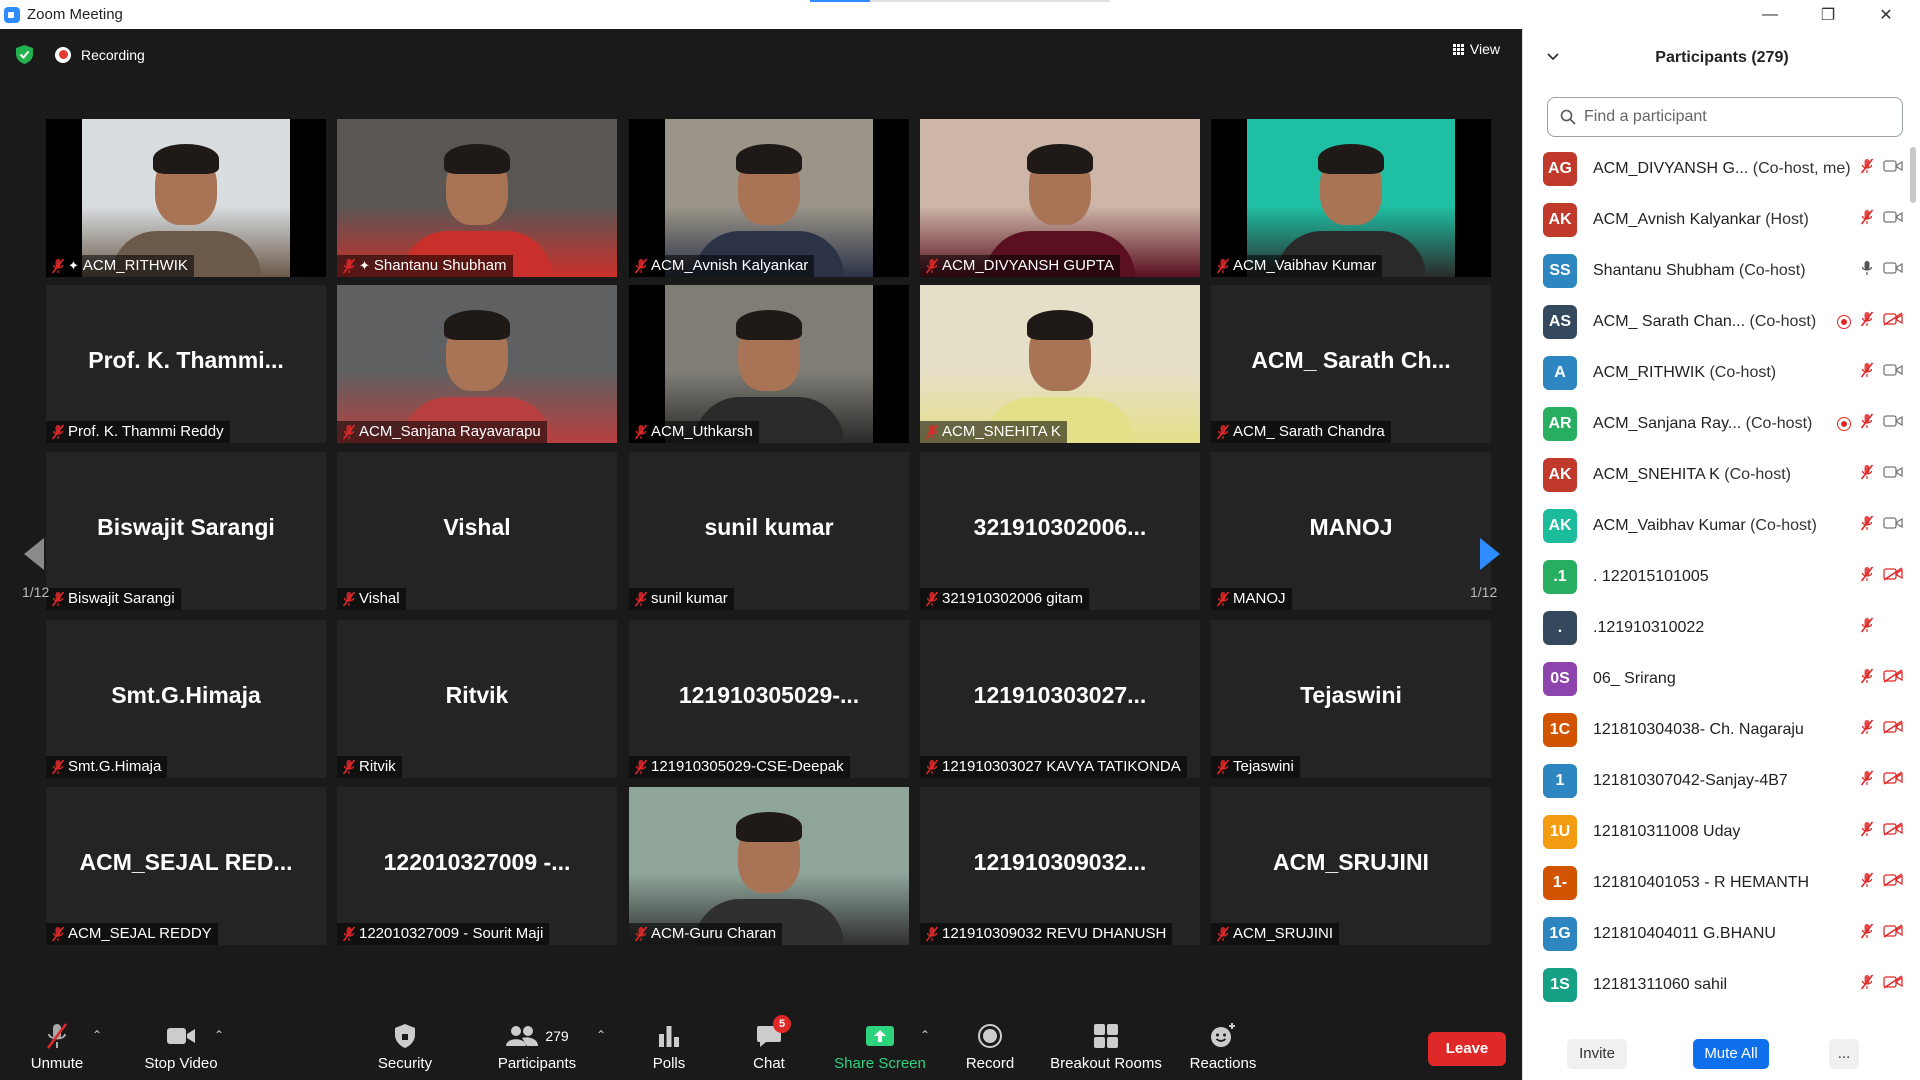  Describe the element at coordinates (769, 1046) in the screenshot. I see `chat-button: 5 Chat` at that location.